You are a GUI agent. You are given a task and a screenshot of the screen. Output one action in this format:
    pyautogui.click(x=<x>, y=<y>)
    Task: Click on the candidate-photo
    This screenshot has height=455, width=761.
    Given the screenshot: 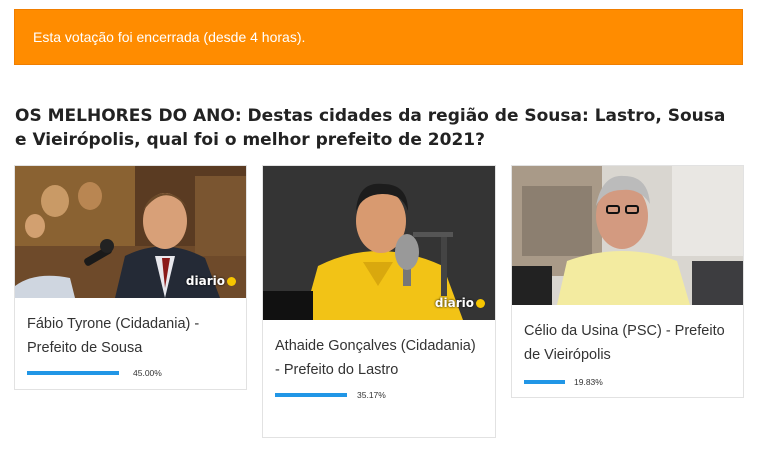 What is the action you would take?
    pyautogui.click(x=627, y=235)
    